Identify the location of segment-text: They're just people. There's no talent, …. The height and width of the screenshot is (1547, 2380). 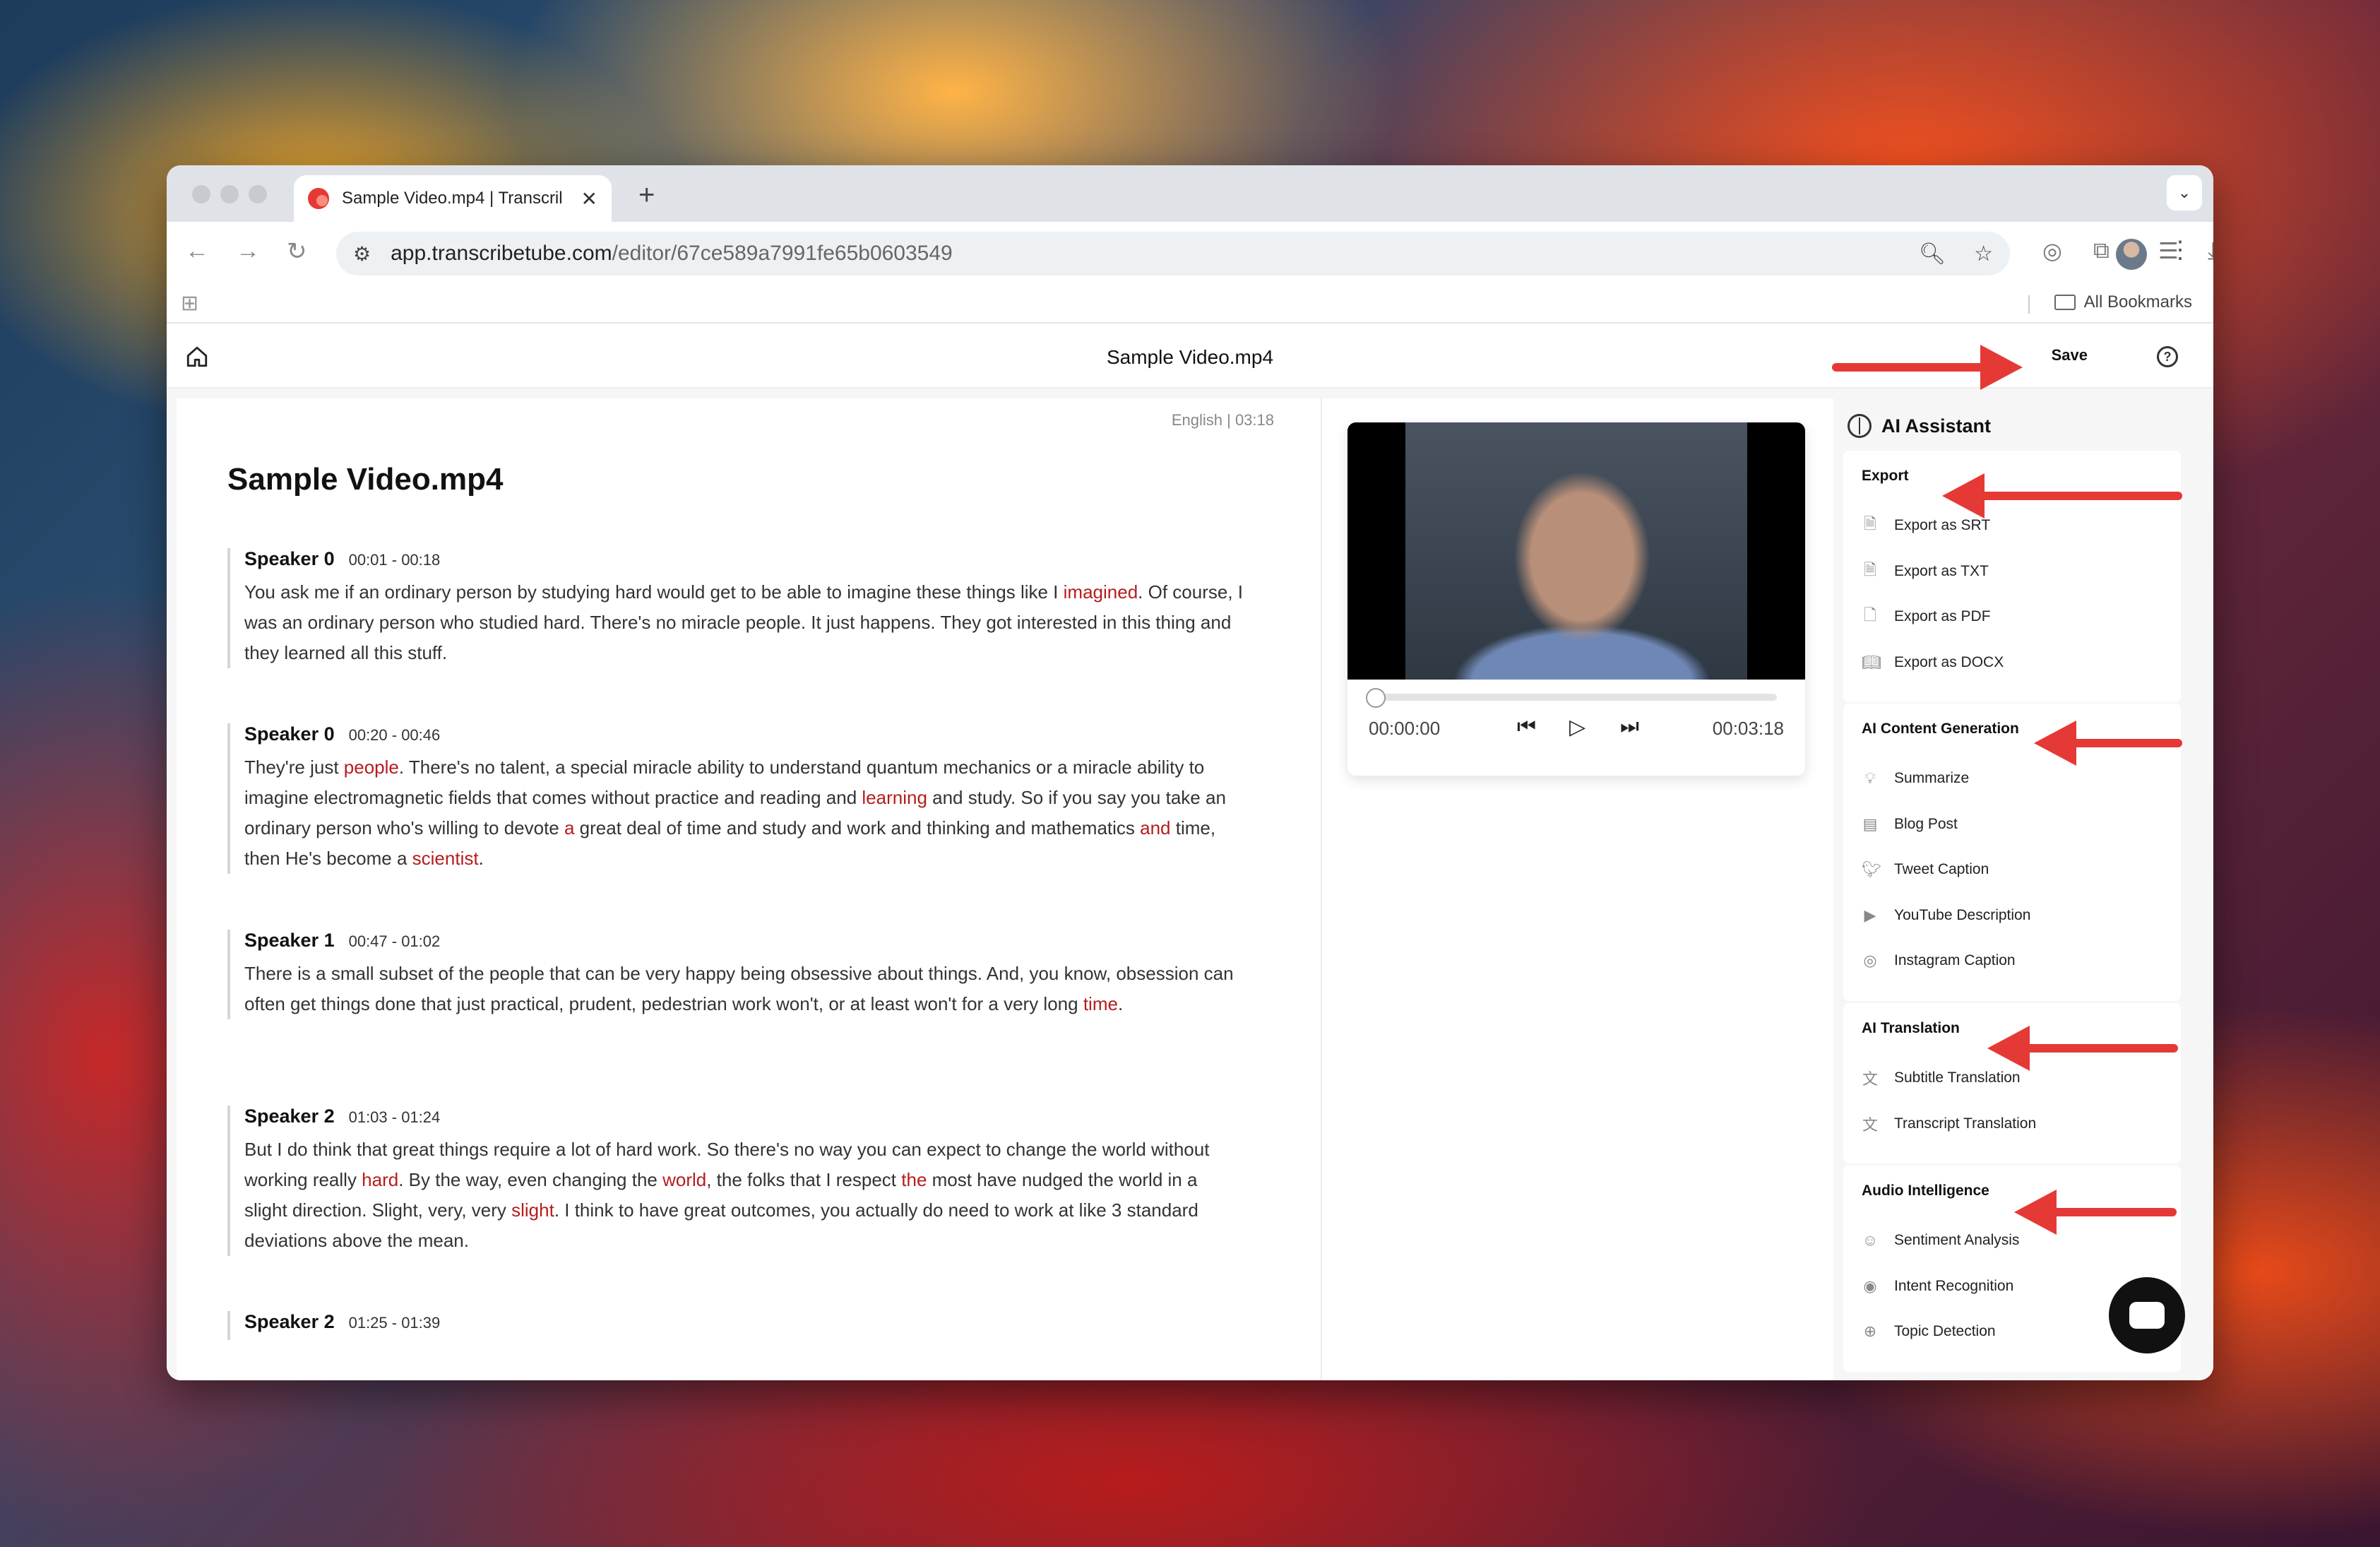
(744, 813).